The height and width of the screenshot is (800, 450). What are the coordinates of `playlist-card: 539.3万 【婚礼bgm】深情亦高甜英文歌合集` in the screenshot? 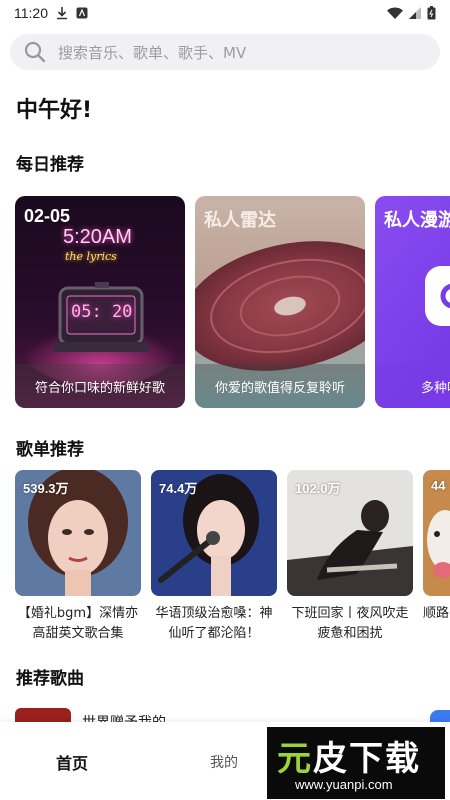 It's located at (78, 557).